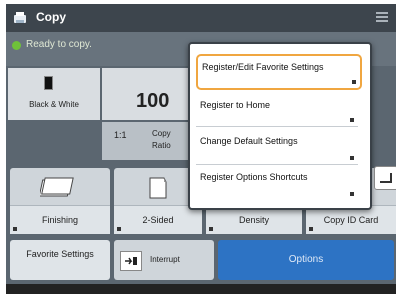 Image resolution: width=403 pixels, height=304 pixels. I want to click on change-default-settings-item: Change Default Settings, so click(277, 147).